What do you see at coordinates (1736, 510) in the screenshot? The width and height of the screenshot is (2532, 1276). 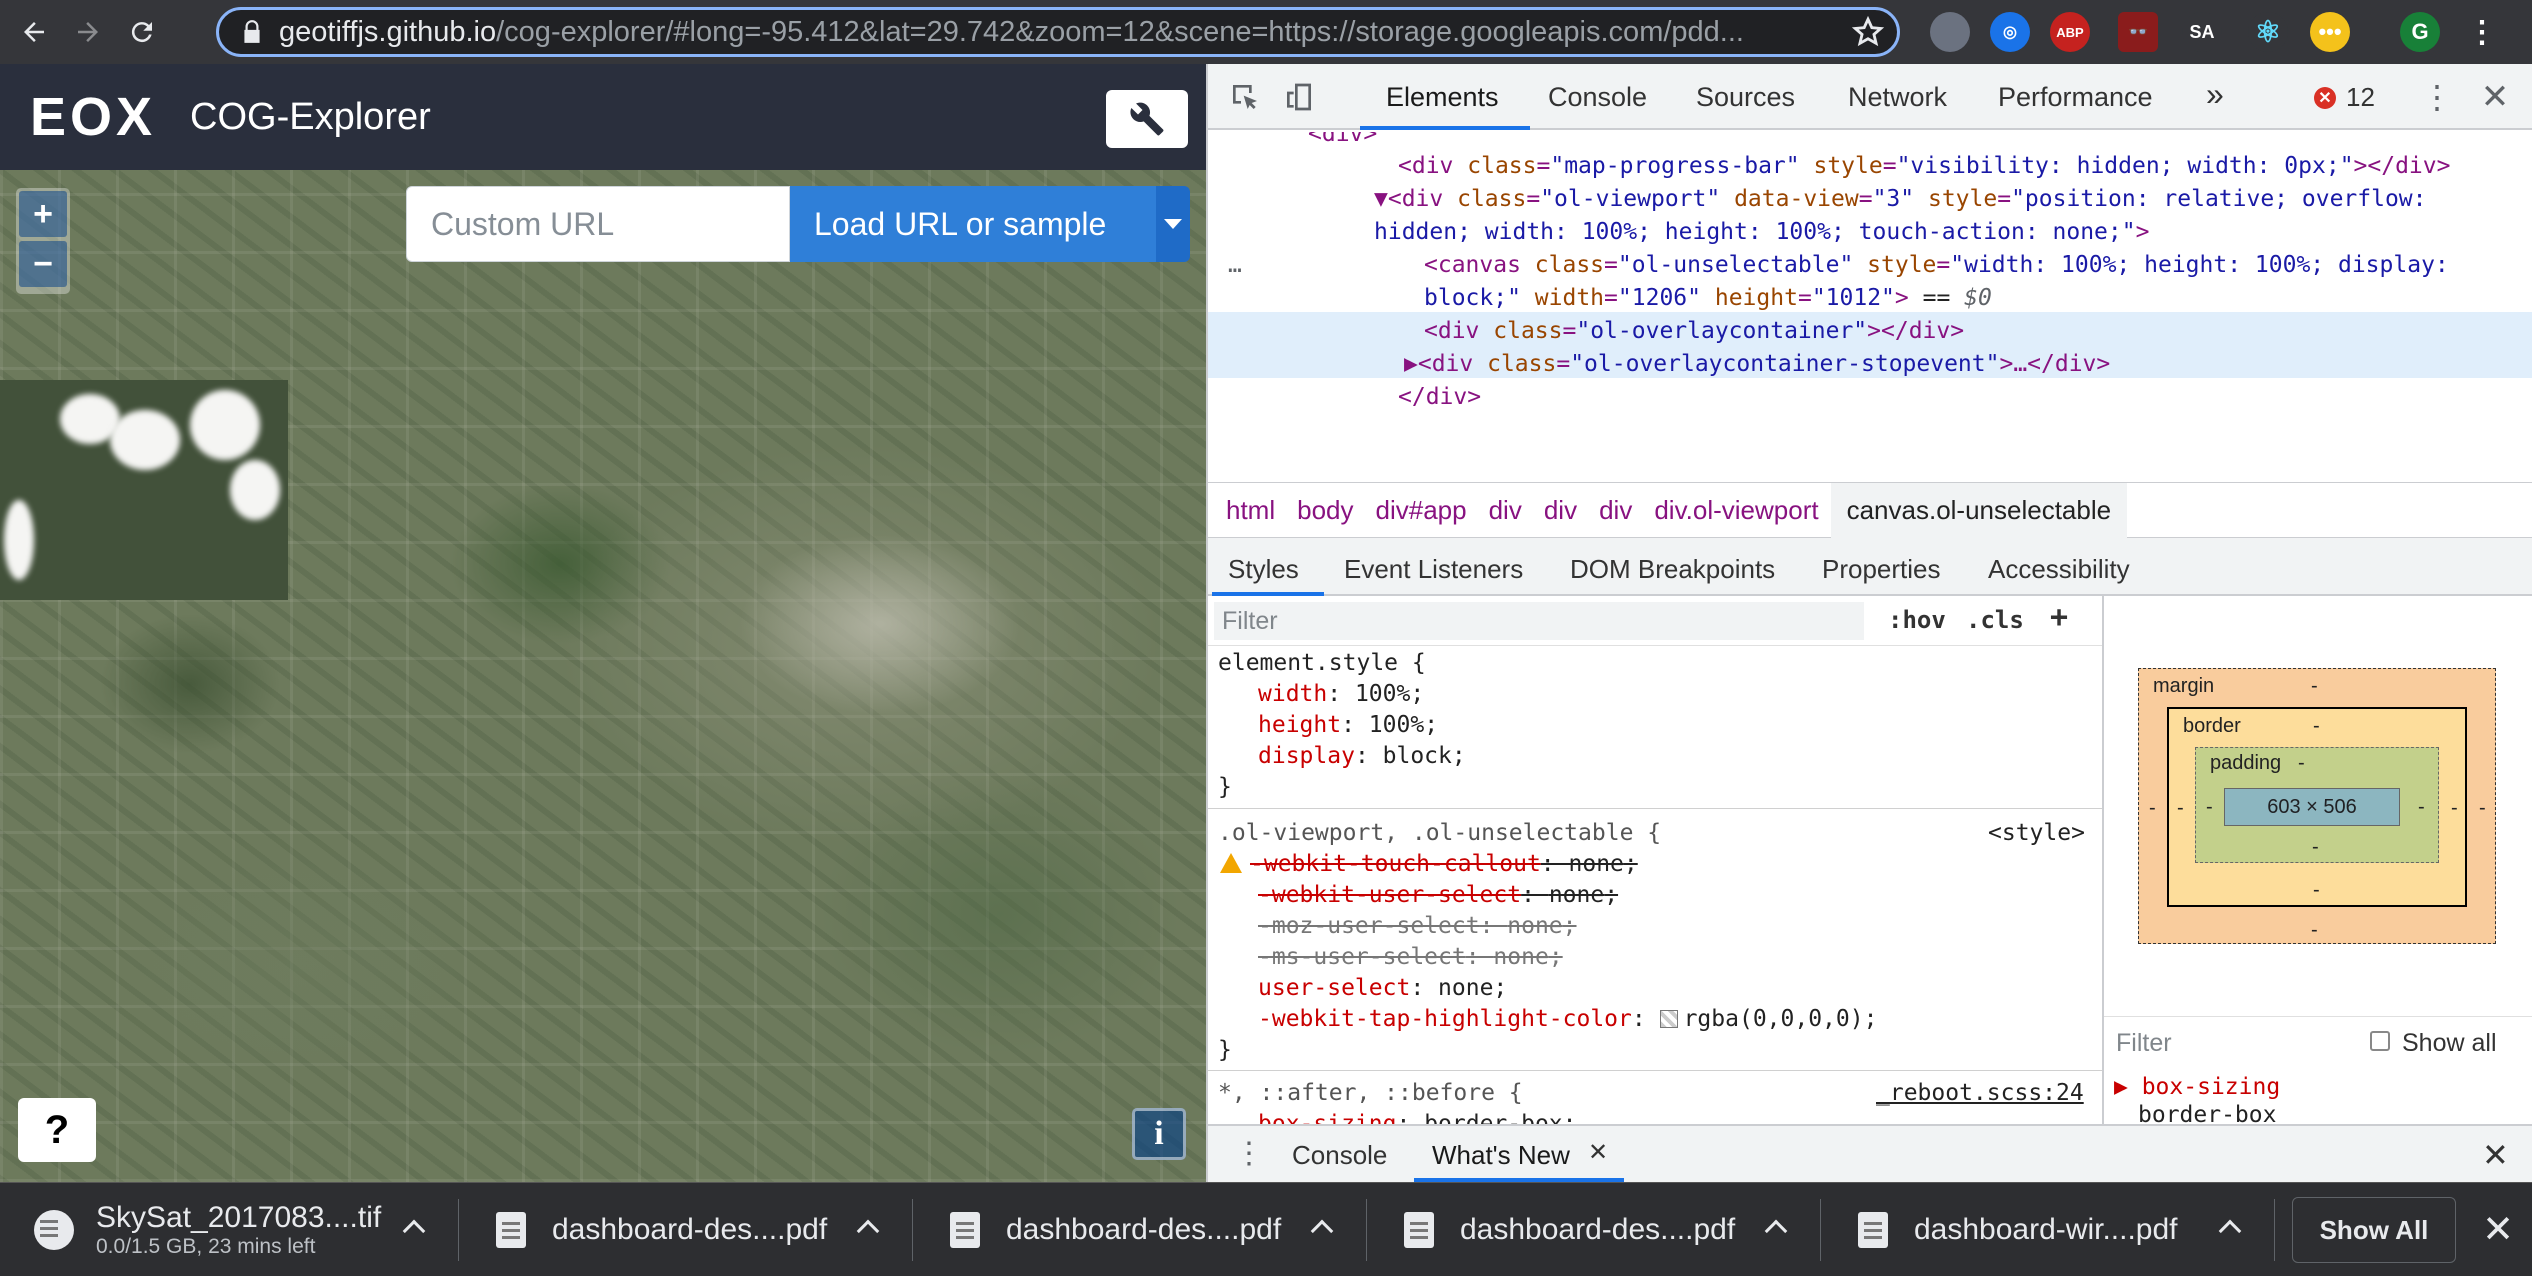 I see `crumb-ol-viewport: div.ol-viewport` at bounding box center [1736, 510].